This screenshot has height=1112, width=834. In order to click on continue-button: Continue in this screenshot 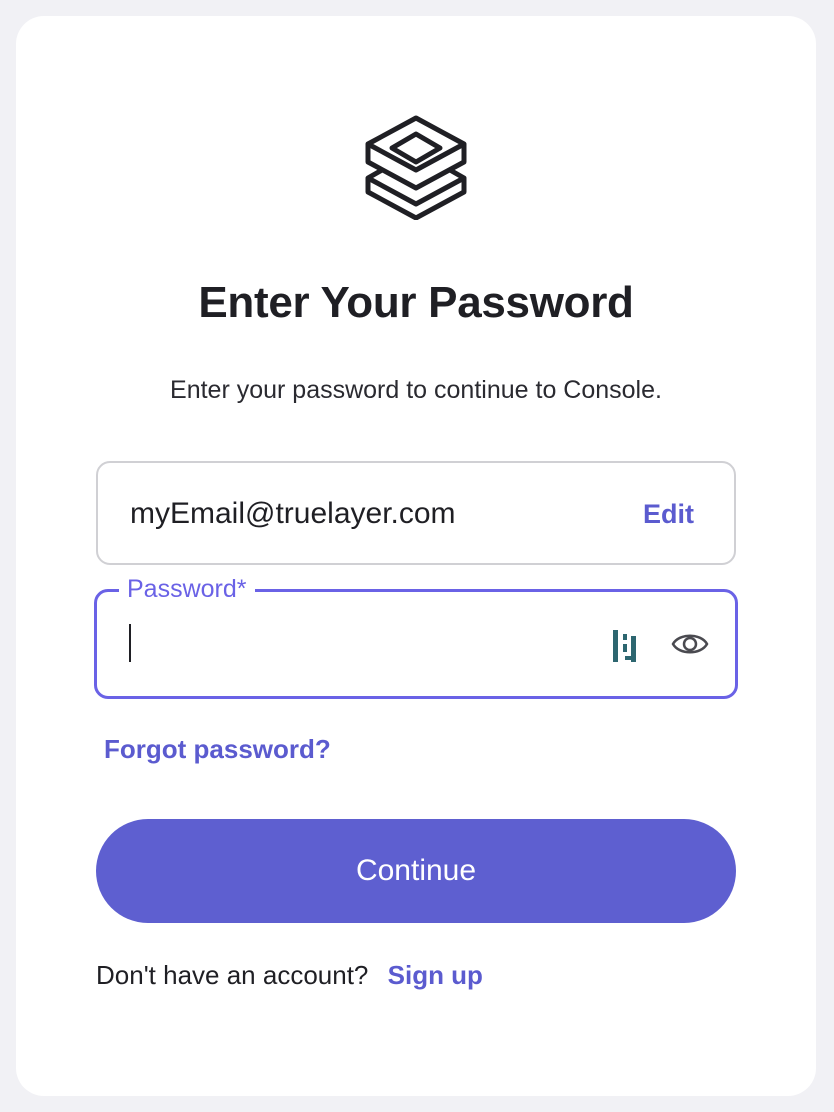, I will do `click(416, 871)`.